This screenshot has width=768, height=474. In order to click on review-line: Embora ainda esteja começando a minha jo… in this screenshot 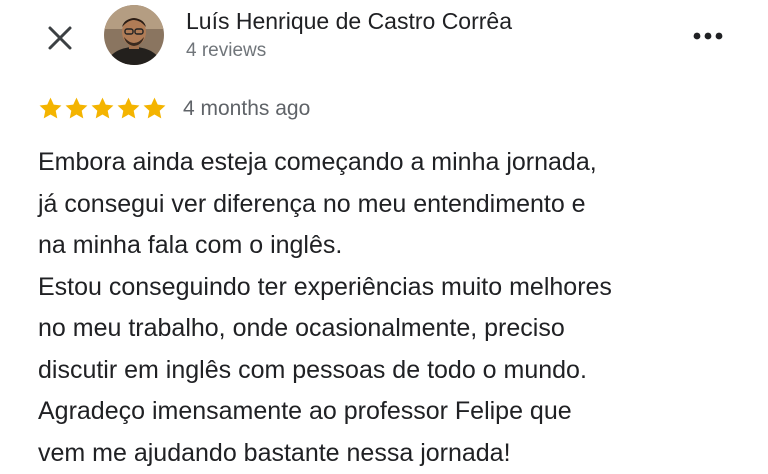, I will do `click(317, 162)`.